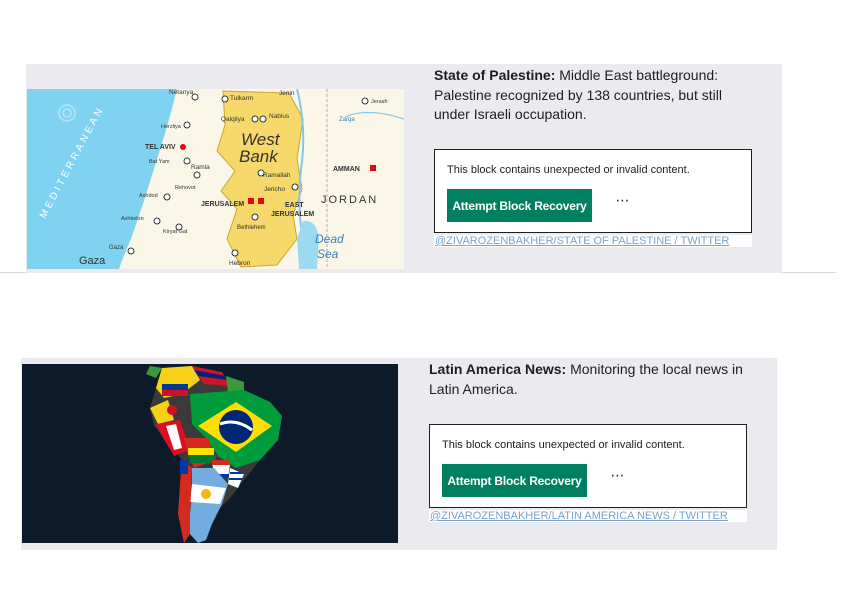 The width and height of the screenshot is (853, 602). What do you see at coordinates (498, 369) in the screenshot?
I see `post-title: Latin America News:` at bounding box center [498, 369].